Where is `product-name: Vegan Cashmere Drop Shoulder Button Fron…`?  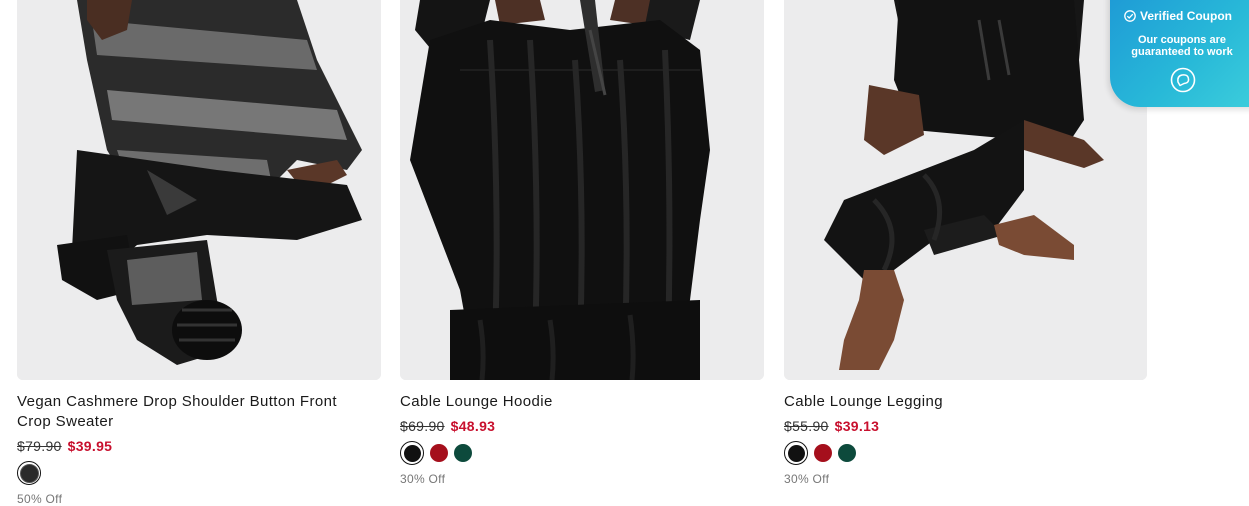
product-name: Vegan Cashmere Drop Shoulder Button Fron… is located at coordinates (199, 412).